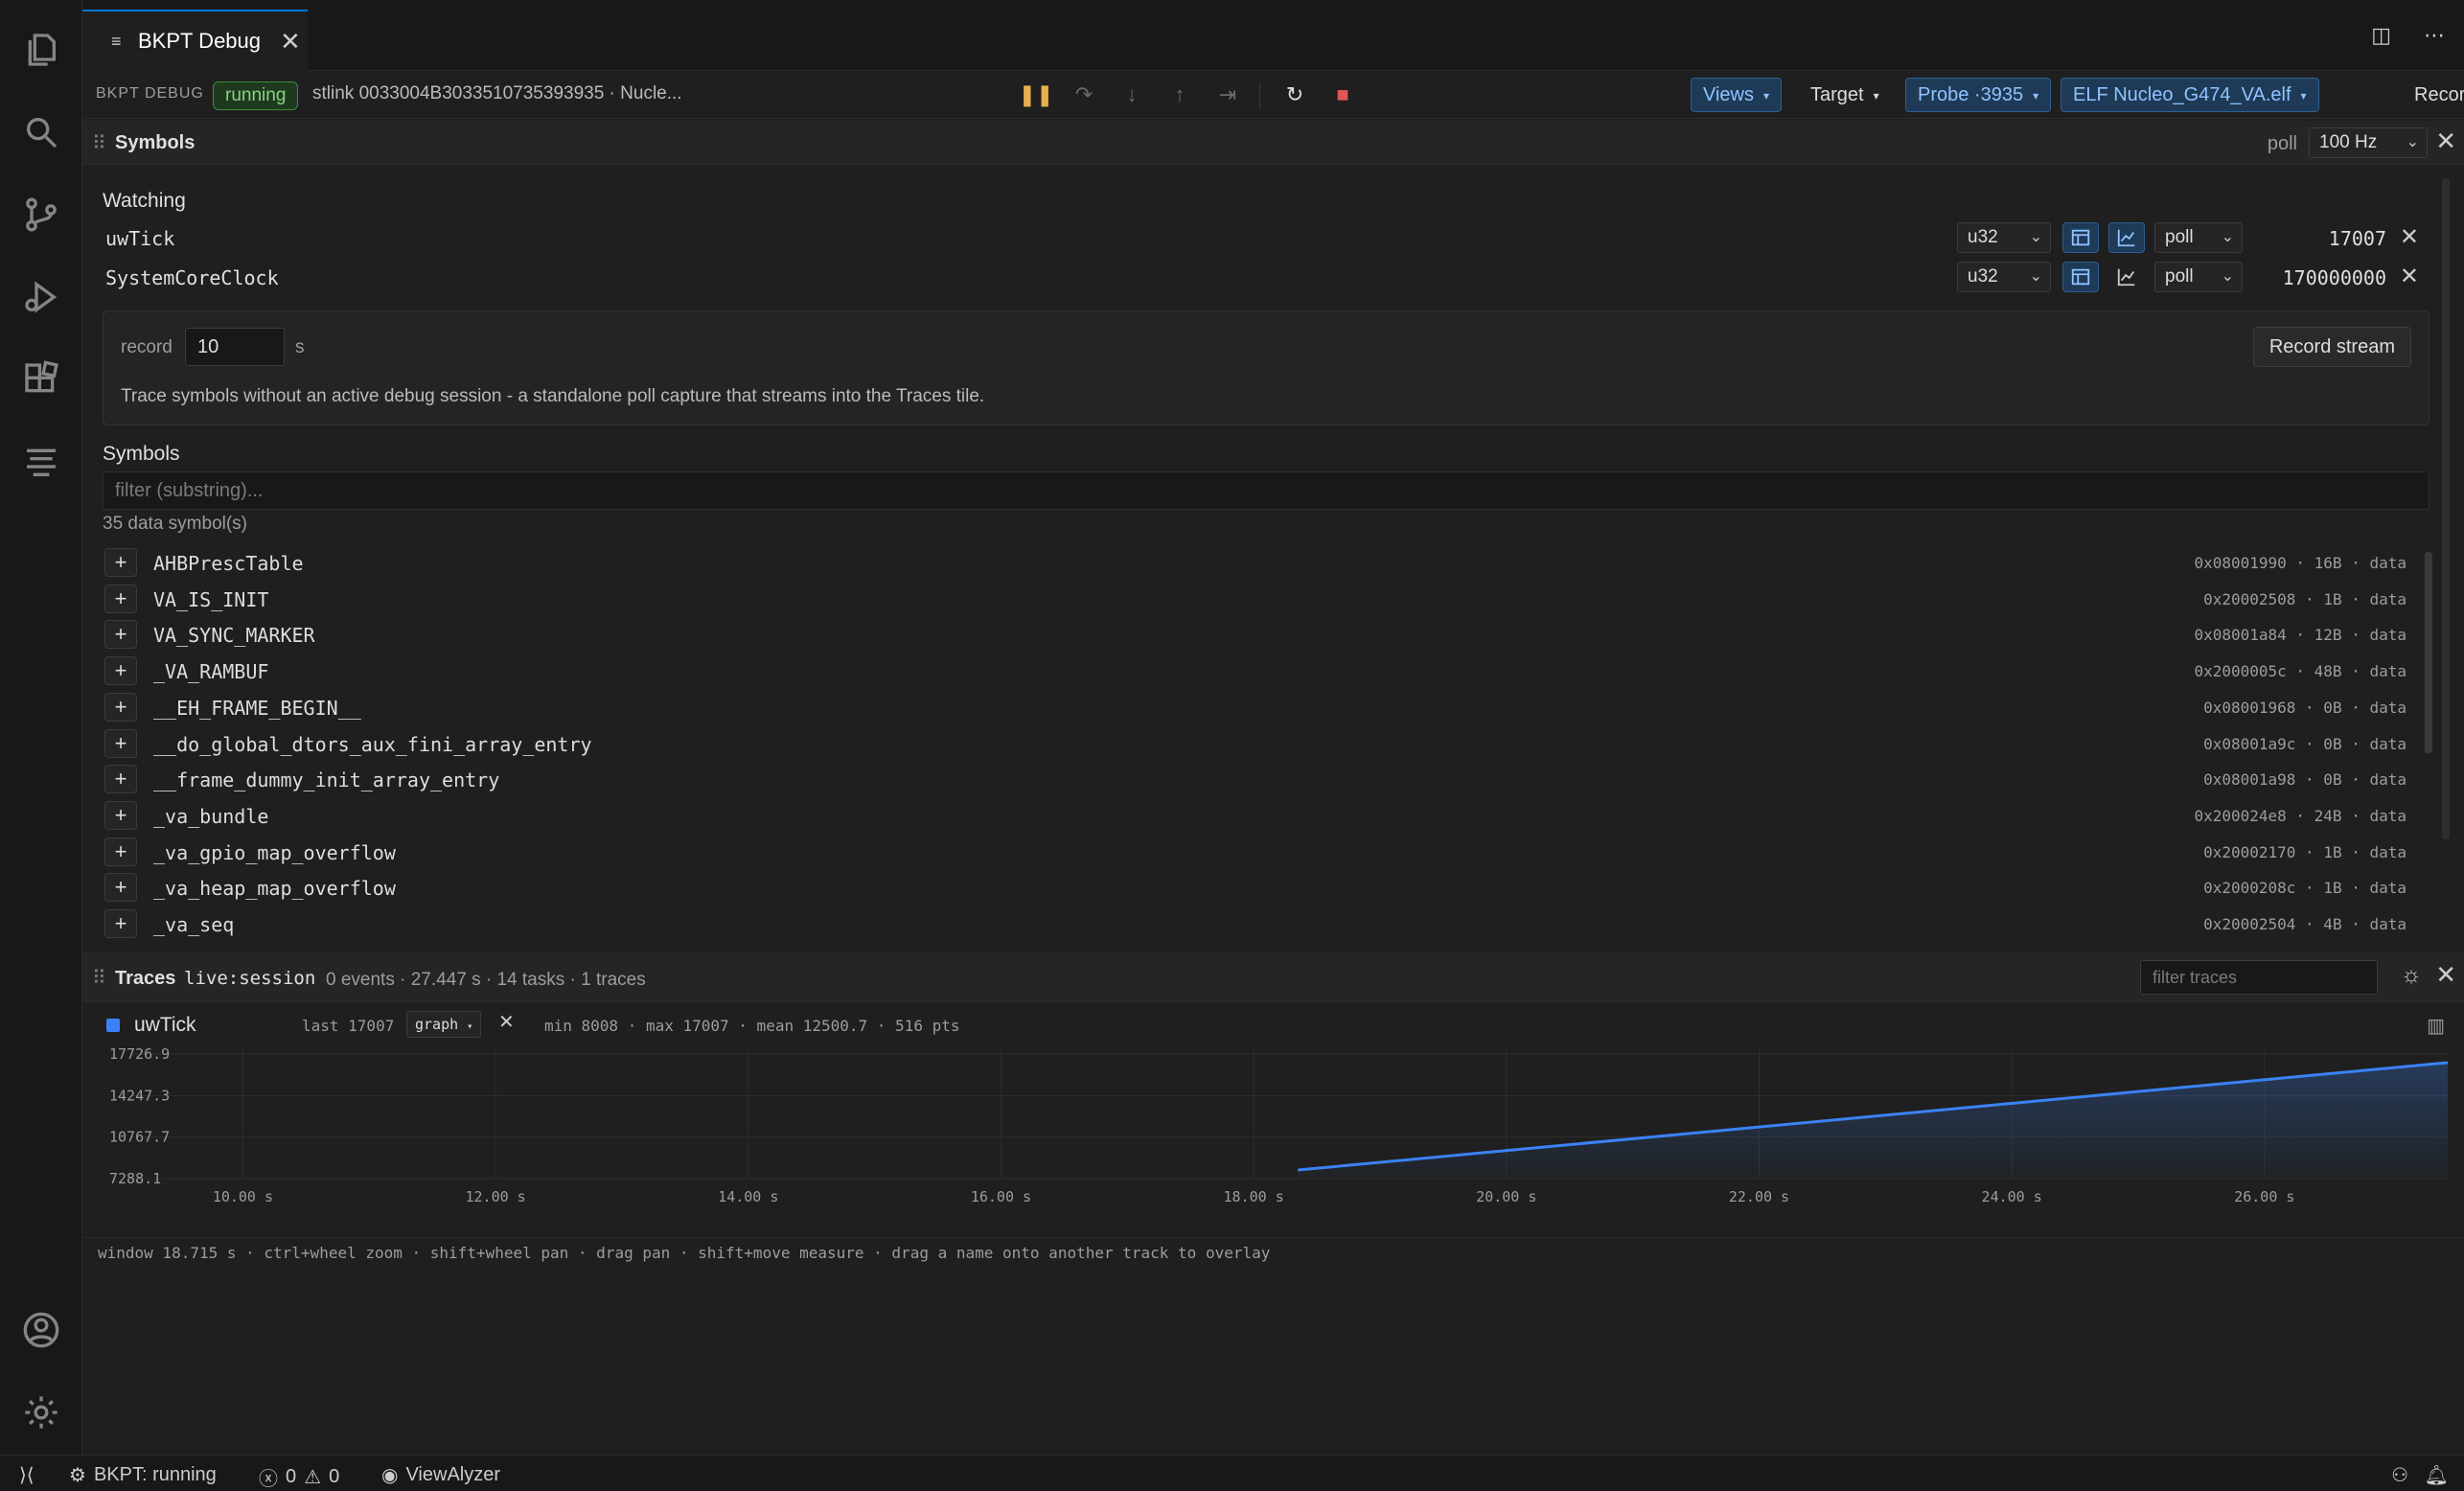 The image size is (2464, 1491). I want to click on problems-item: ⓧ 0 ⚠ 0, so click(299, 1477).